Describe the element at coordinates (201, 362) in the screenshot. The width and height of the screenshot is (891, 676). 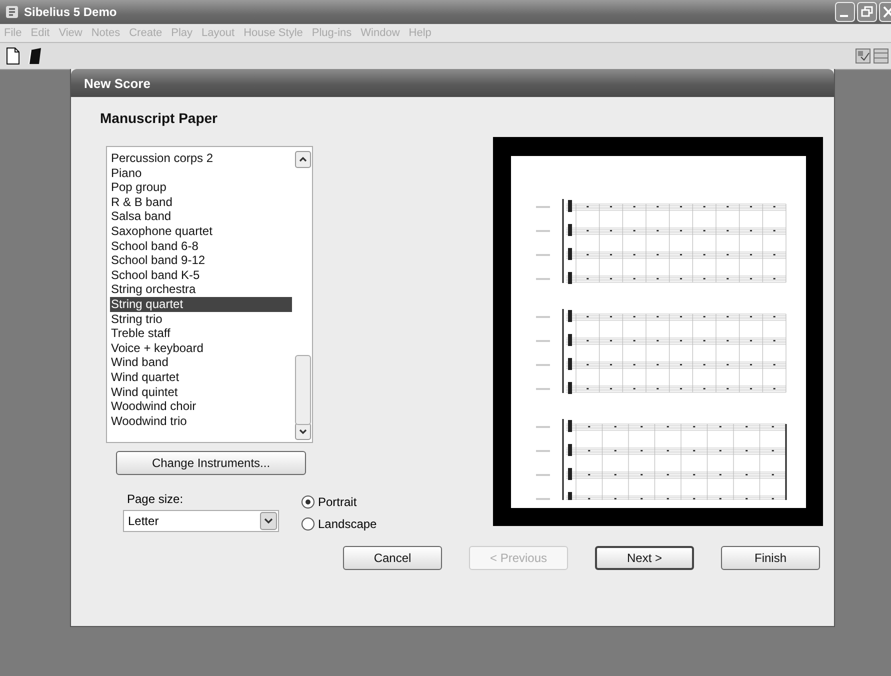
I see `list-item: Wind band` at that location.